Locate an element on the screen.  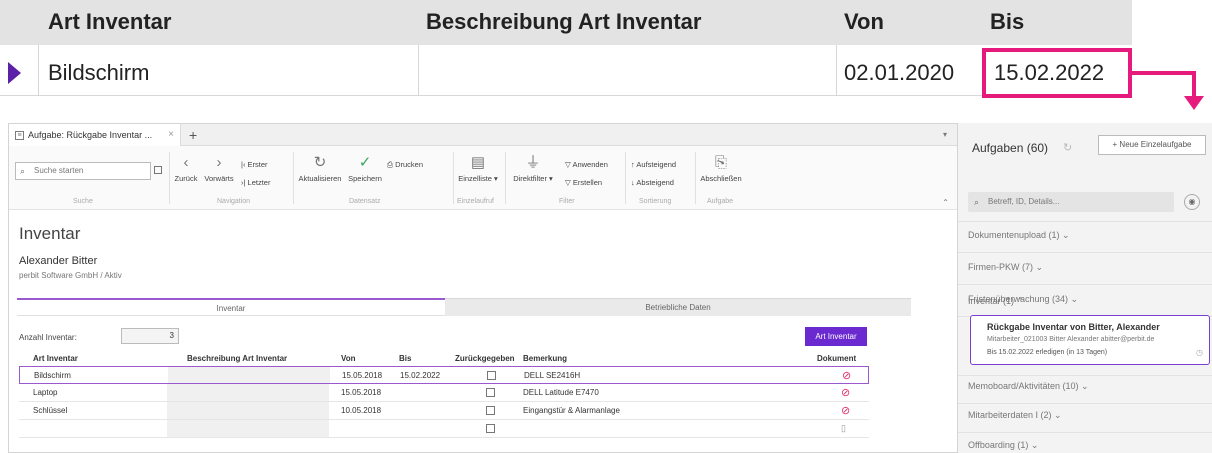
page-title: Inventar is located at coordinates (50, 233).